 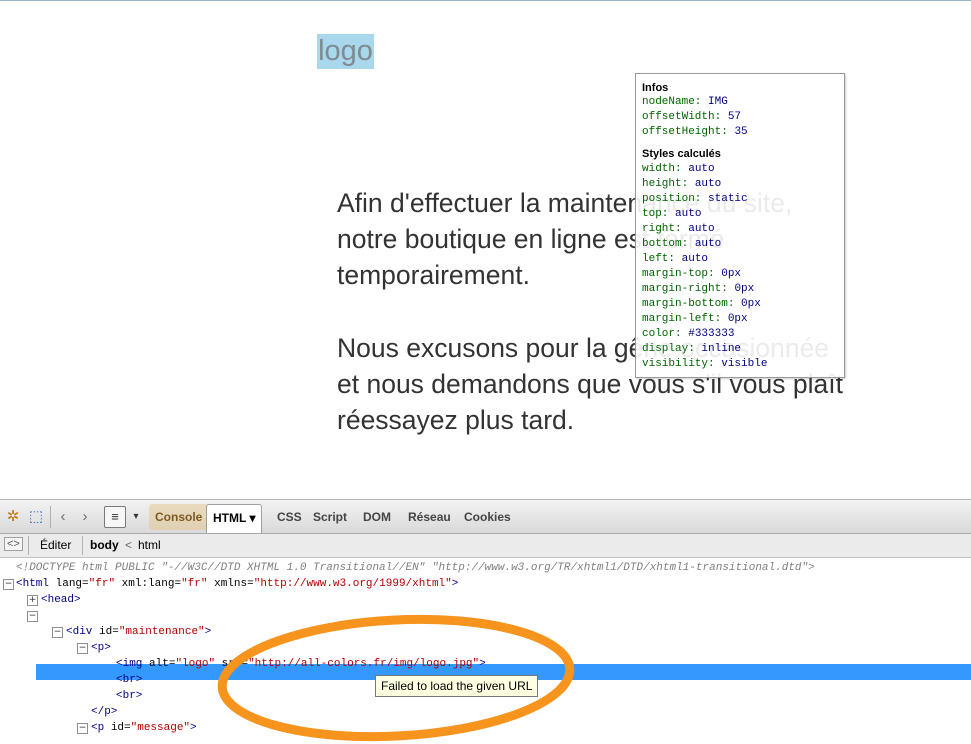 I want to click on annotation-ellipse, so click(x=396, y=678).